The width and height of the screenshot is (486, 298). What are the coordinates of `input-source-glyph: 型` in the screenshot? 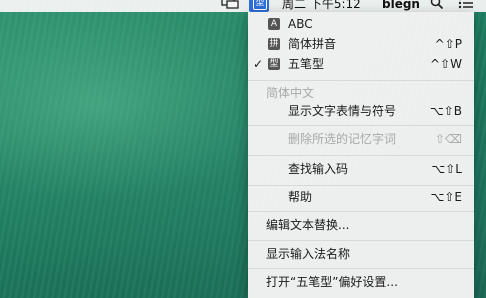 It's located at (260, 5).